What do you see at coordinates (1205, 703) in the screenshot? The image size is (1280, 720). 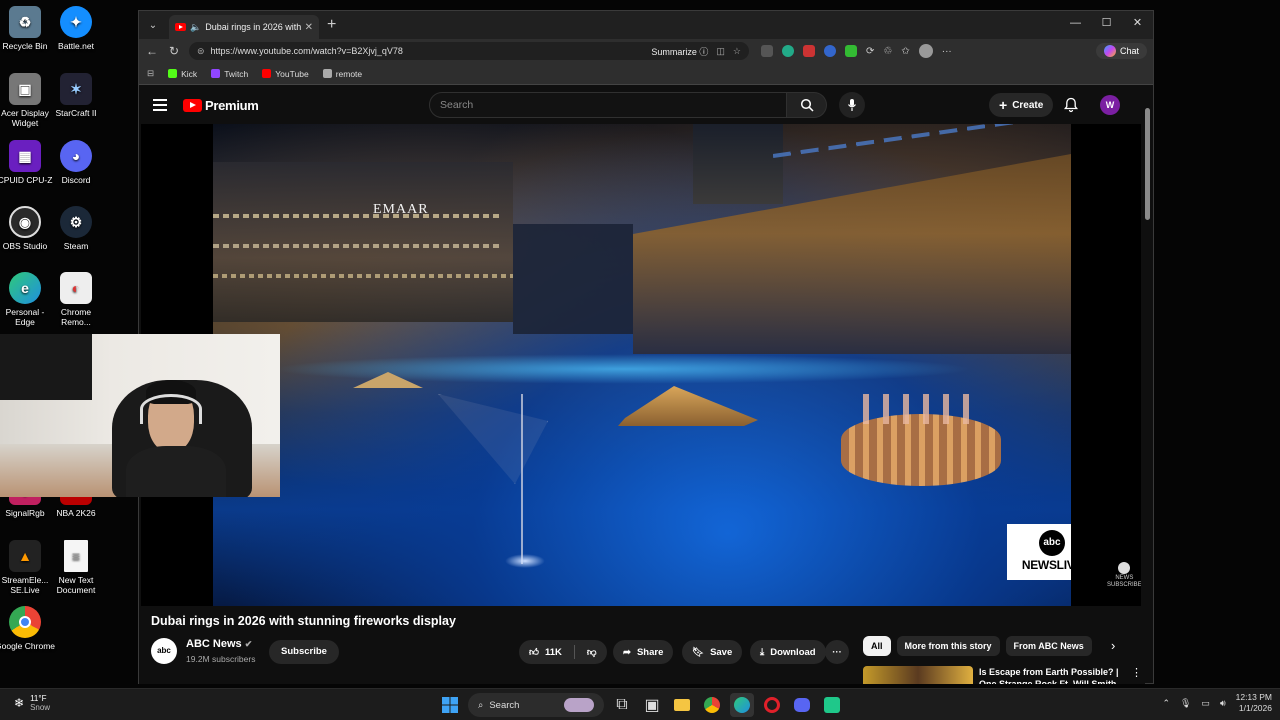 I see `network-icon: ▭` at bounding box center [1205, 703].